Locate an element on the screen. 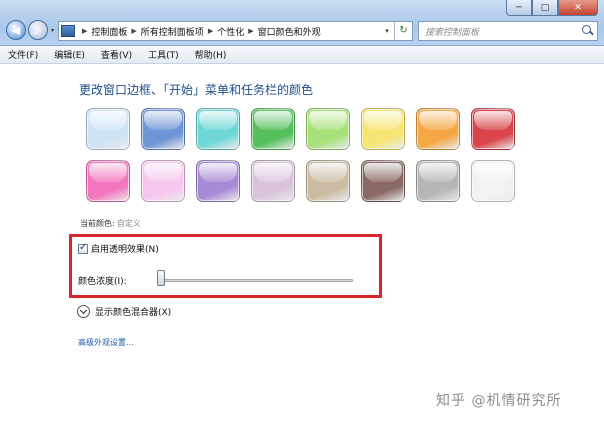  color-mixer-toggle: 显示颜色混合器(X) is located at coordinates (124, 311).